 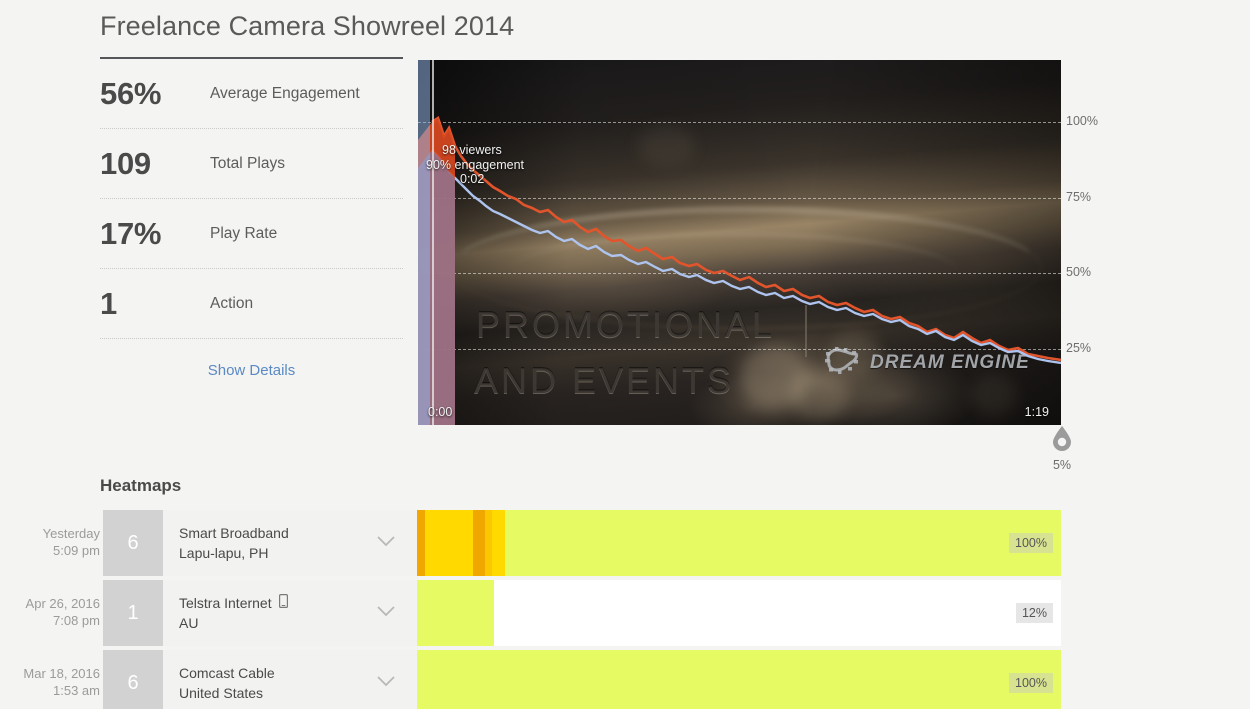 I want to click on stat-label: Play Rate, so click(x=244, y=233).